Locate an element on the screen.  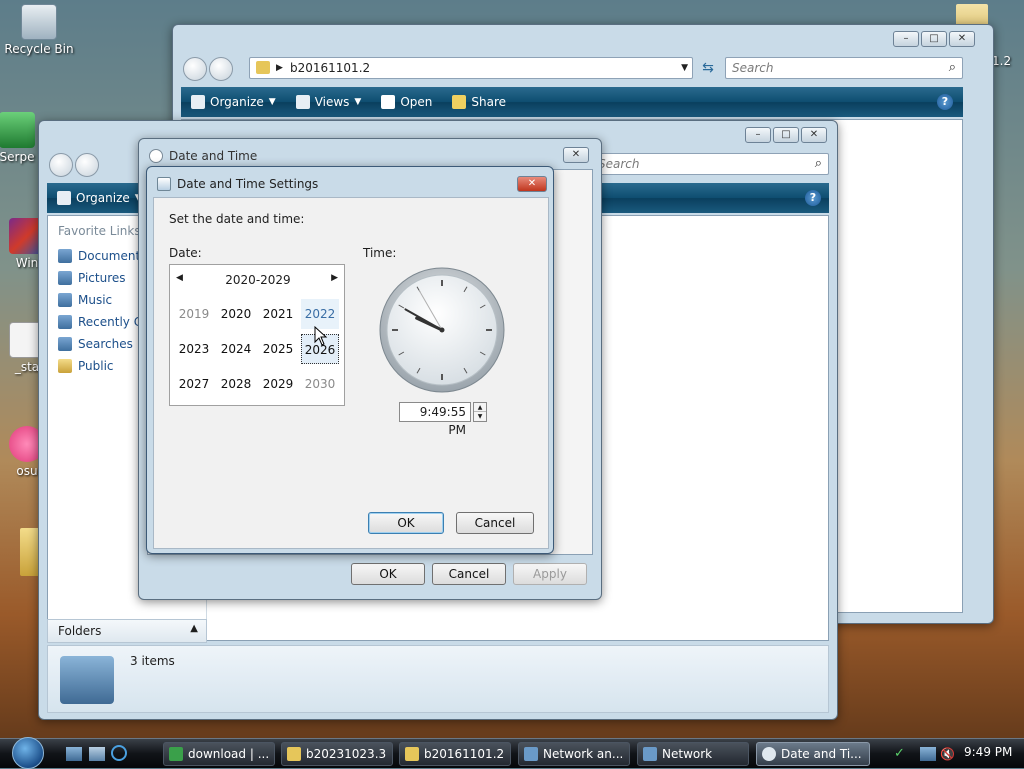
share-label: Share is located at coordinates (489, 102).